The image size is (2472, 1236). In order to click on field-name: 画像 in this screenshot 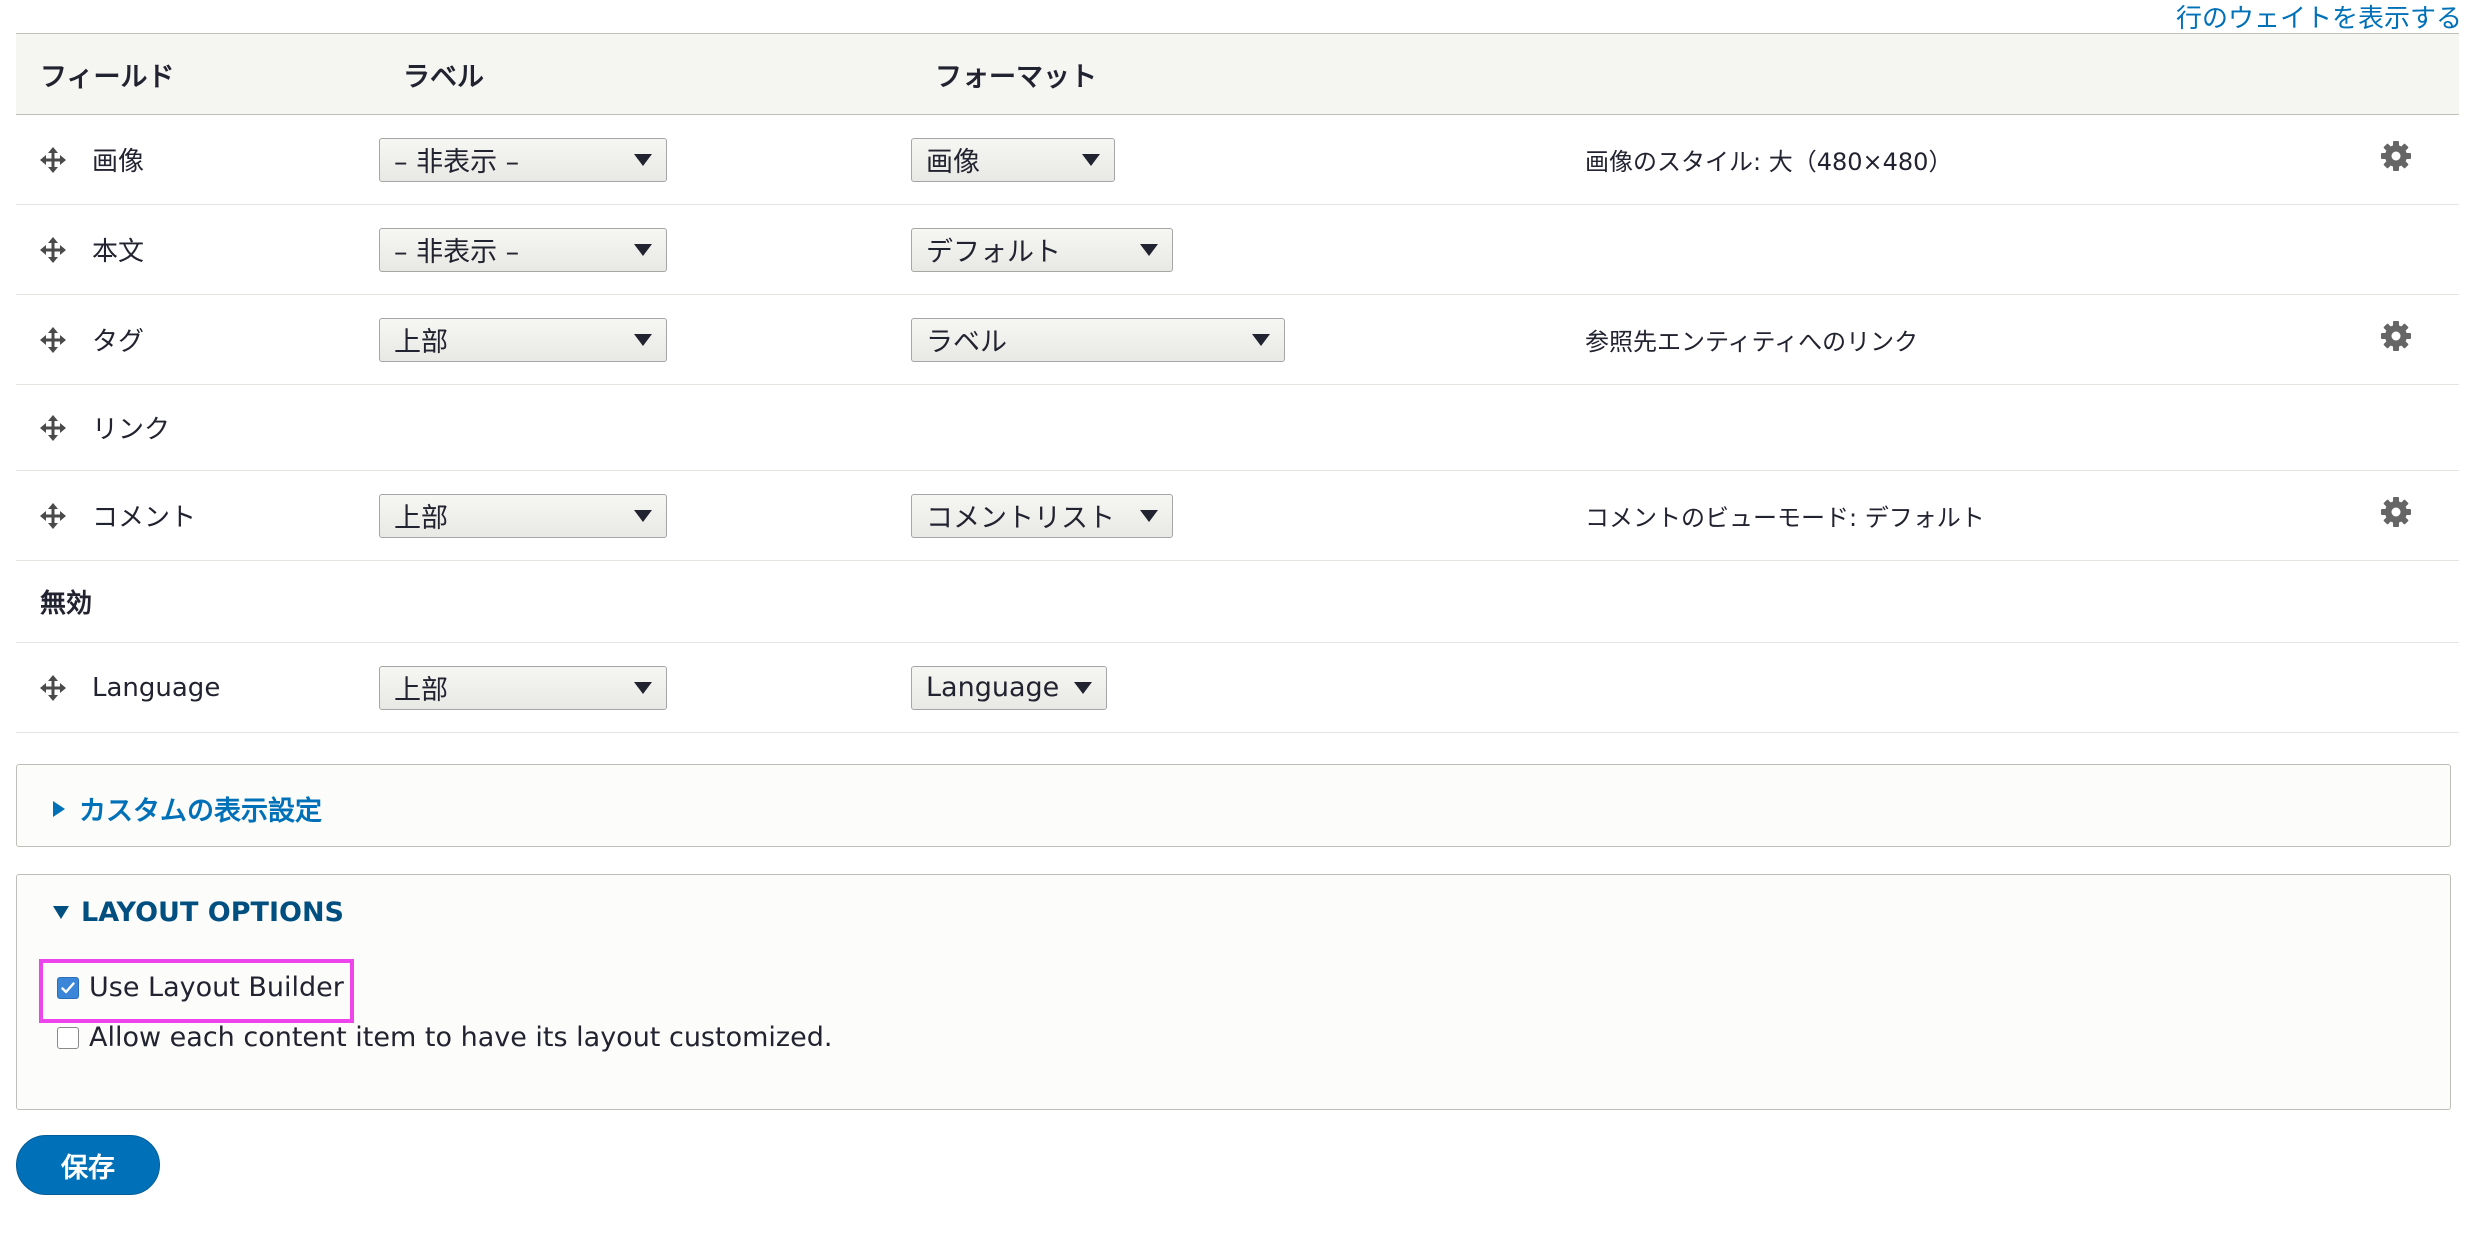, I will do `click(118, 162)`.